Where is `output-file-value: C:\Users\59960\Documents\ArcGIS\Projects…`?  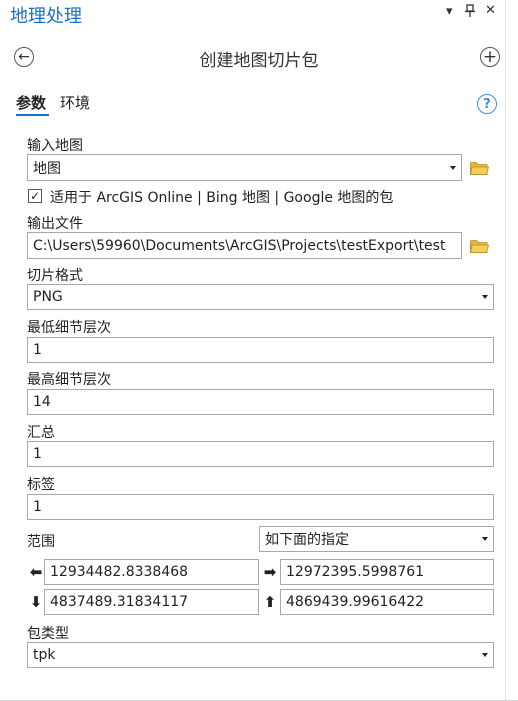
output-file-value: C:\Users\59960\Documents\ArcGIS\Projects… is located at coordinates (239, 245).